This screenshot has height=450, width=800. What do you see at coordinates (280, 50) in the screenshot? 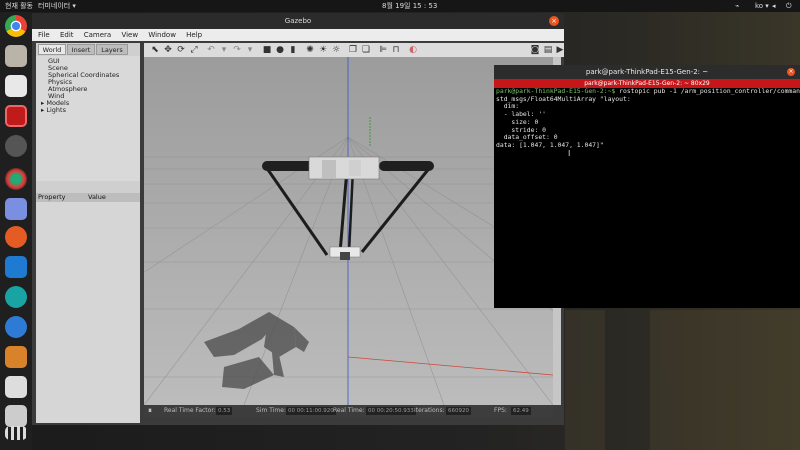
I see `sphere-shape-icon: ●` at bounding box center [280, 50].